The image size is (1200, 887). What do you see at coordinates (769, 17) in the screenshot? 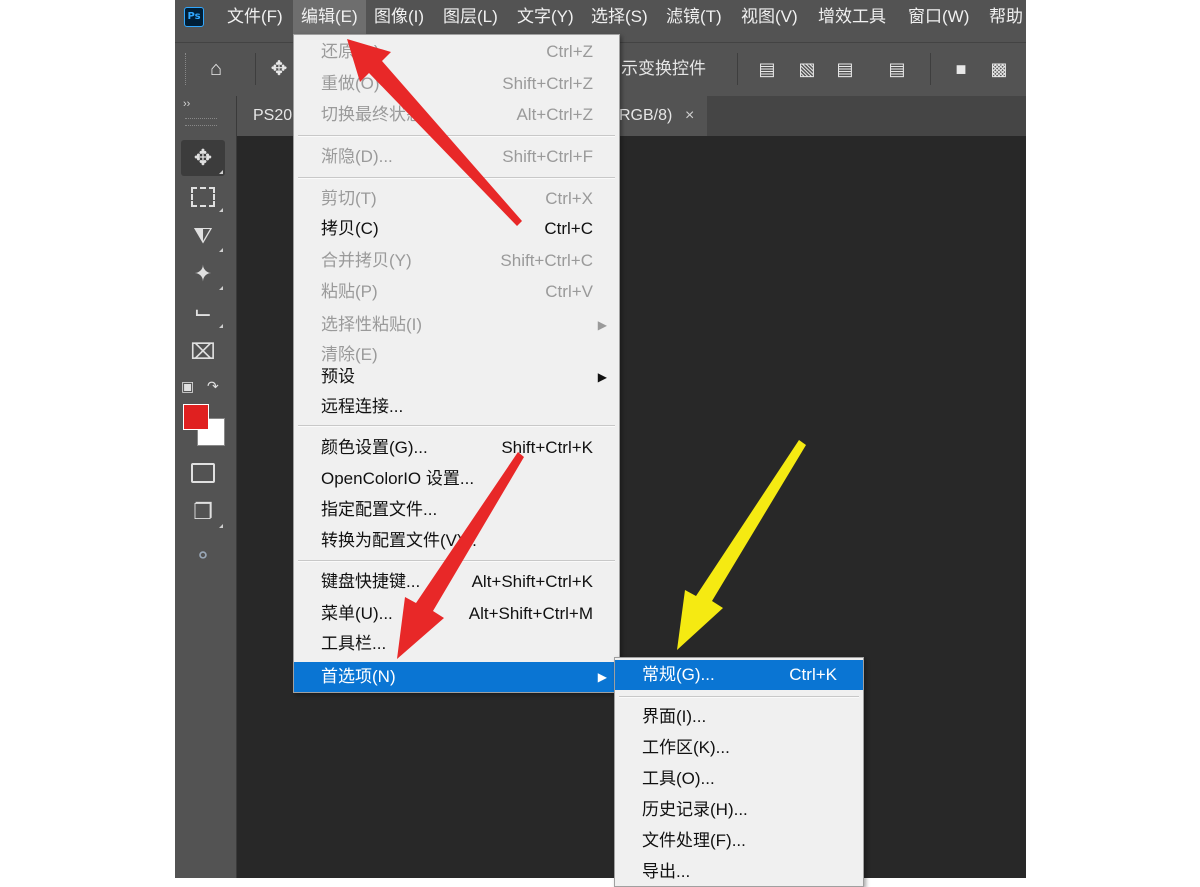
I see `menu-view: 视图(V)` at bounding box center [769, 17].